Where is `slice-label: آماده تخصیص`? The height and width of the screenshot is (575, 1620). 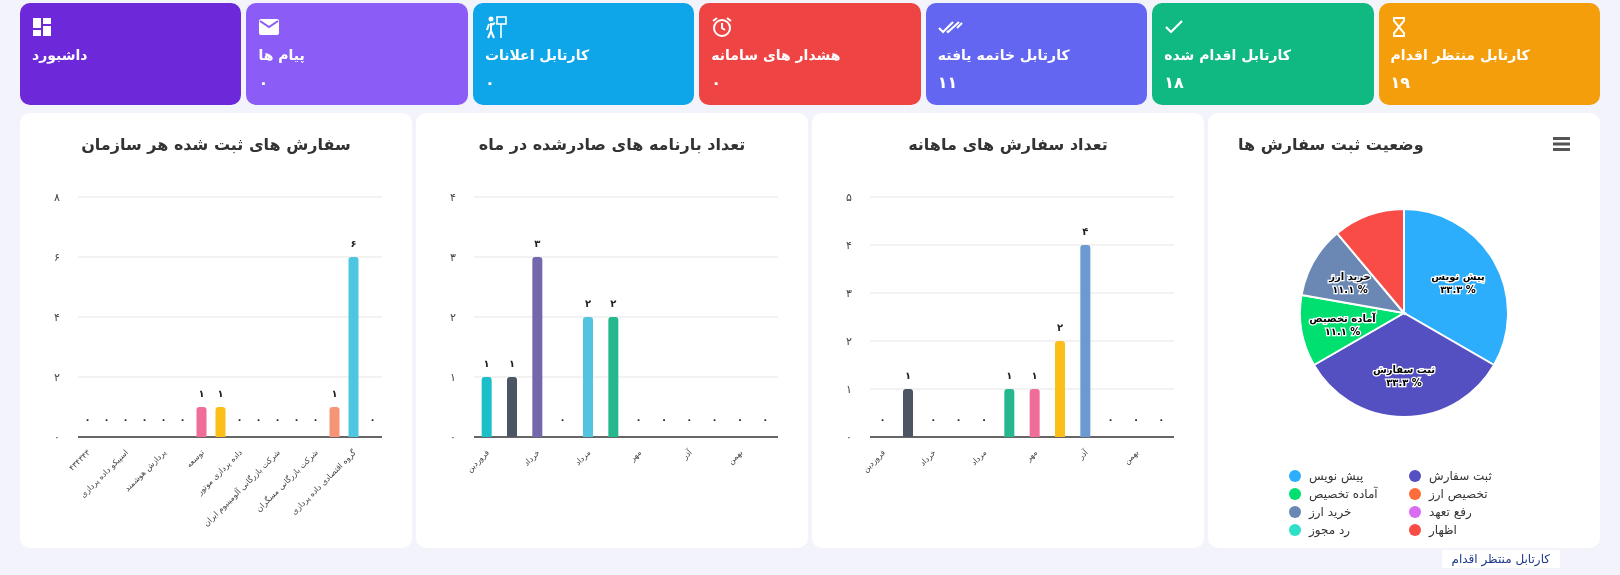
slice-label: آماده تخصیص is located at coordinates (1342, 318).